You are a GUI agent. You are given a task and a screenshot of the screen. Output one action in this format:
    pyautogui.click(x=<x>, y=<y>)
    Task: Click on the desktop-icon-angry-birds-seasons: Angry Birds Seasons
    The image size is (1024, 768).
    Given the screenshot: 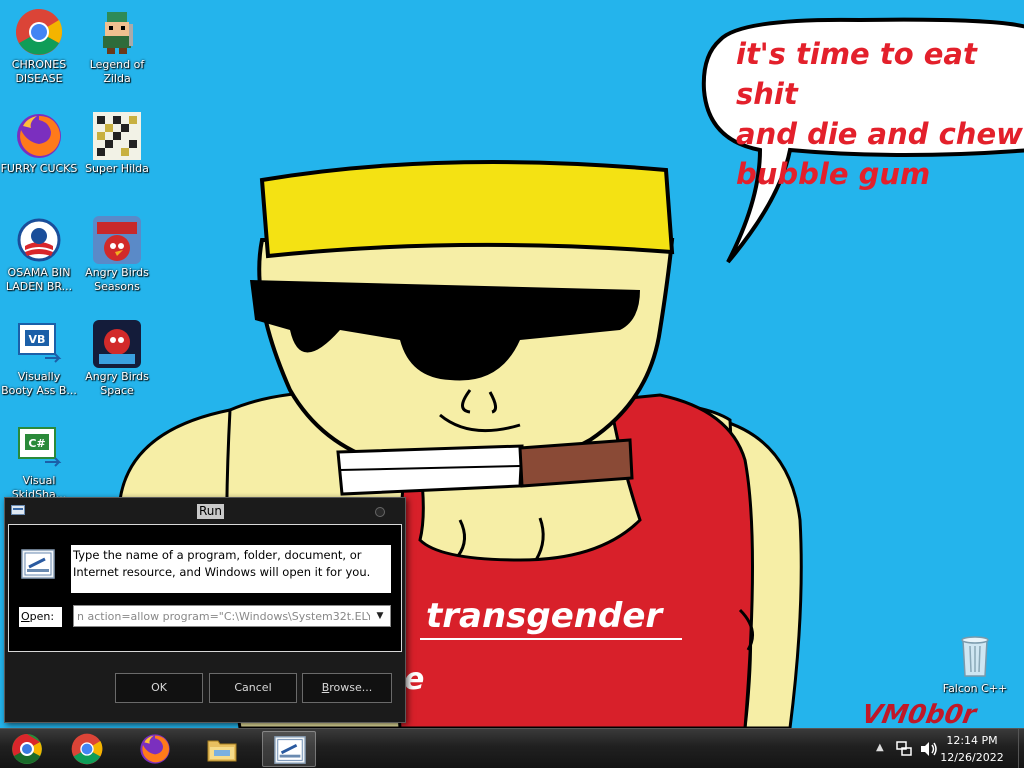 What is the action you would take?
    pyautogui.click(x=117, y=255)
    